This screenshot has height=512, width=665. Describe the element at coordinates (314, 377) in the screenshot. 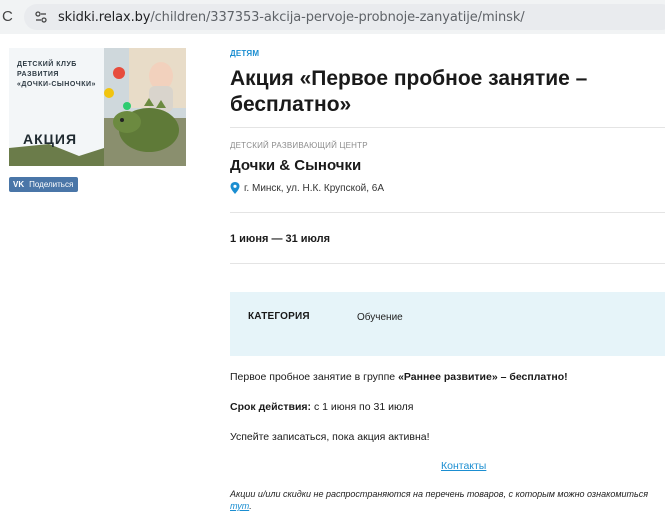

I see `description-prefix: Первое пробное занятие в группе` at that location.